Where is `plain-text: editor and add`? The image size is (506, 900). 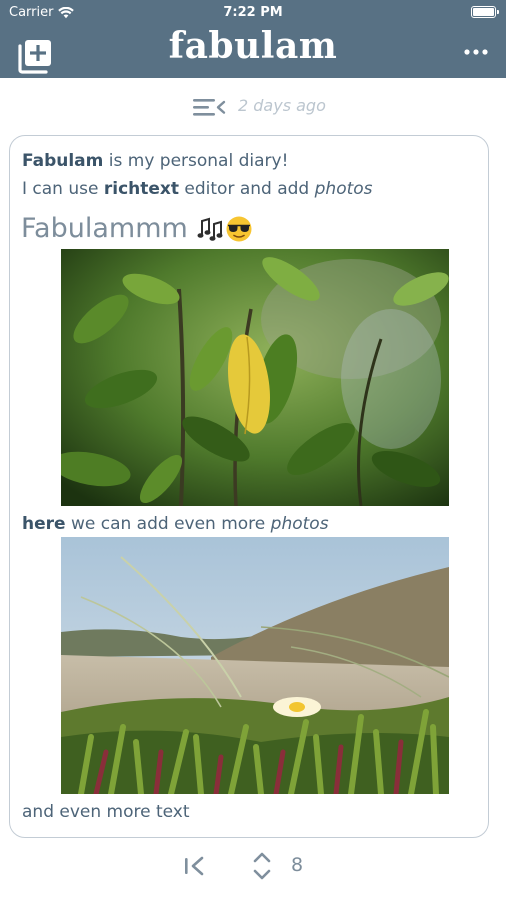
plain-text: editor and add is located at coordinates (247, 189).